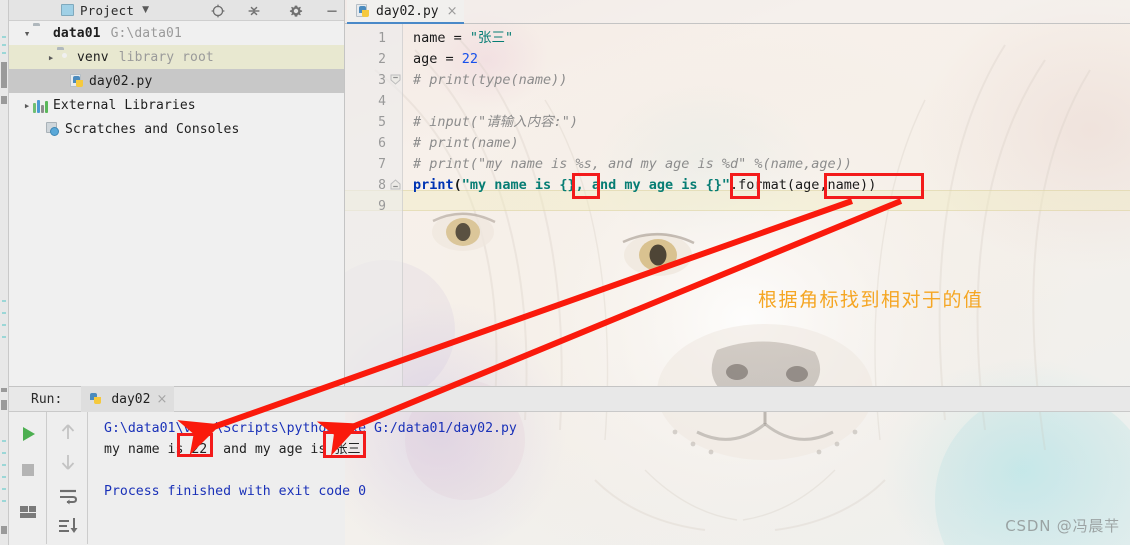 The height and width of the screenshot is (545, 1130). What do you see at coordinates (145, 10) in the screenshot?
I see `project-dropdown-chevron-icon: ▼` at bounding box center [145, 10].